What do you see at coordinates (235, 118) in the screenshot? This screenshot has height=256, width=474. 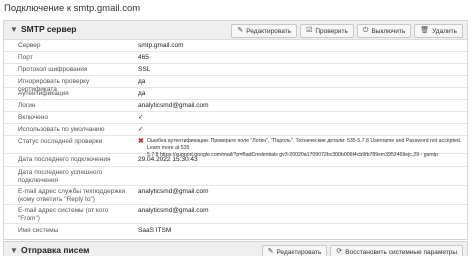 I see `row-enabled: Включено ✓` at bounding box center [235, 118].